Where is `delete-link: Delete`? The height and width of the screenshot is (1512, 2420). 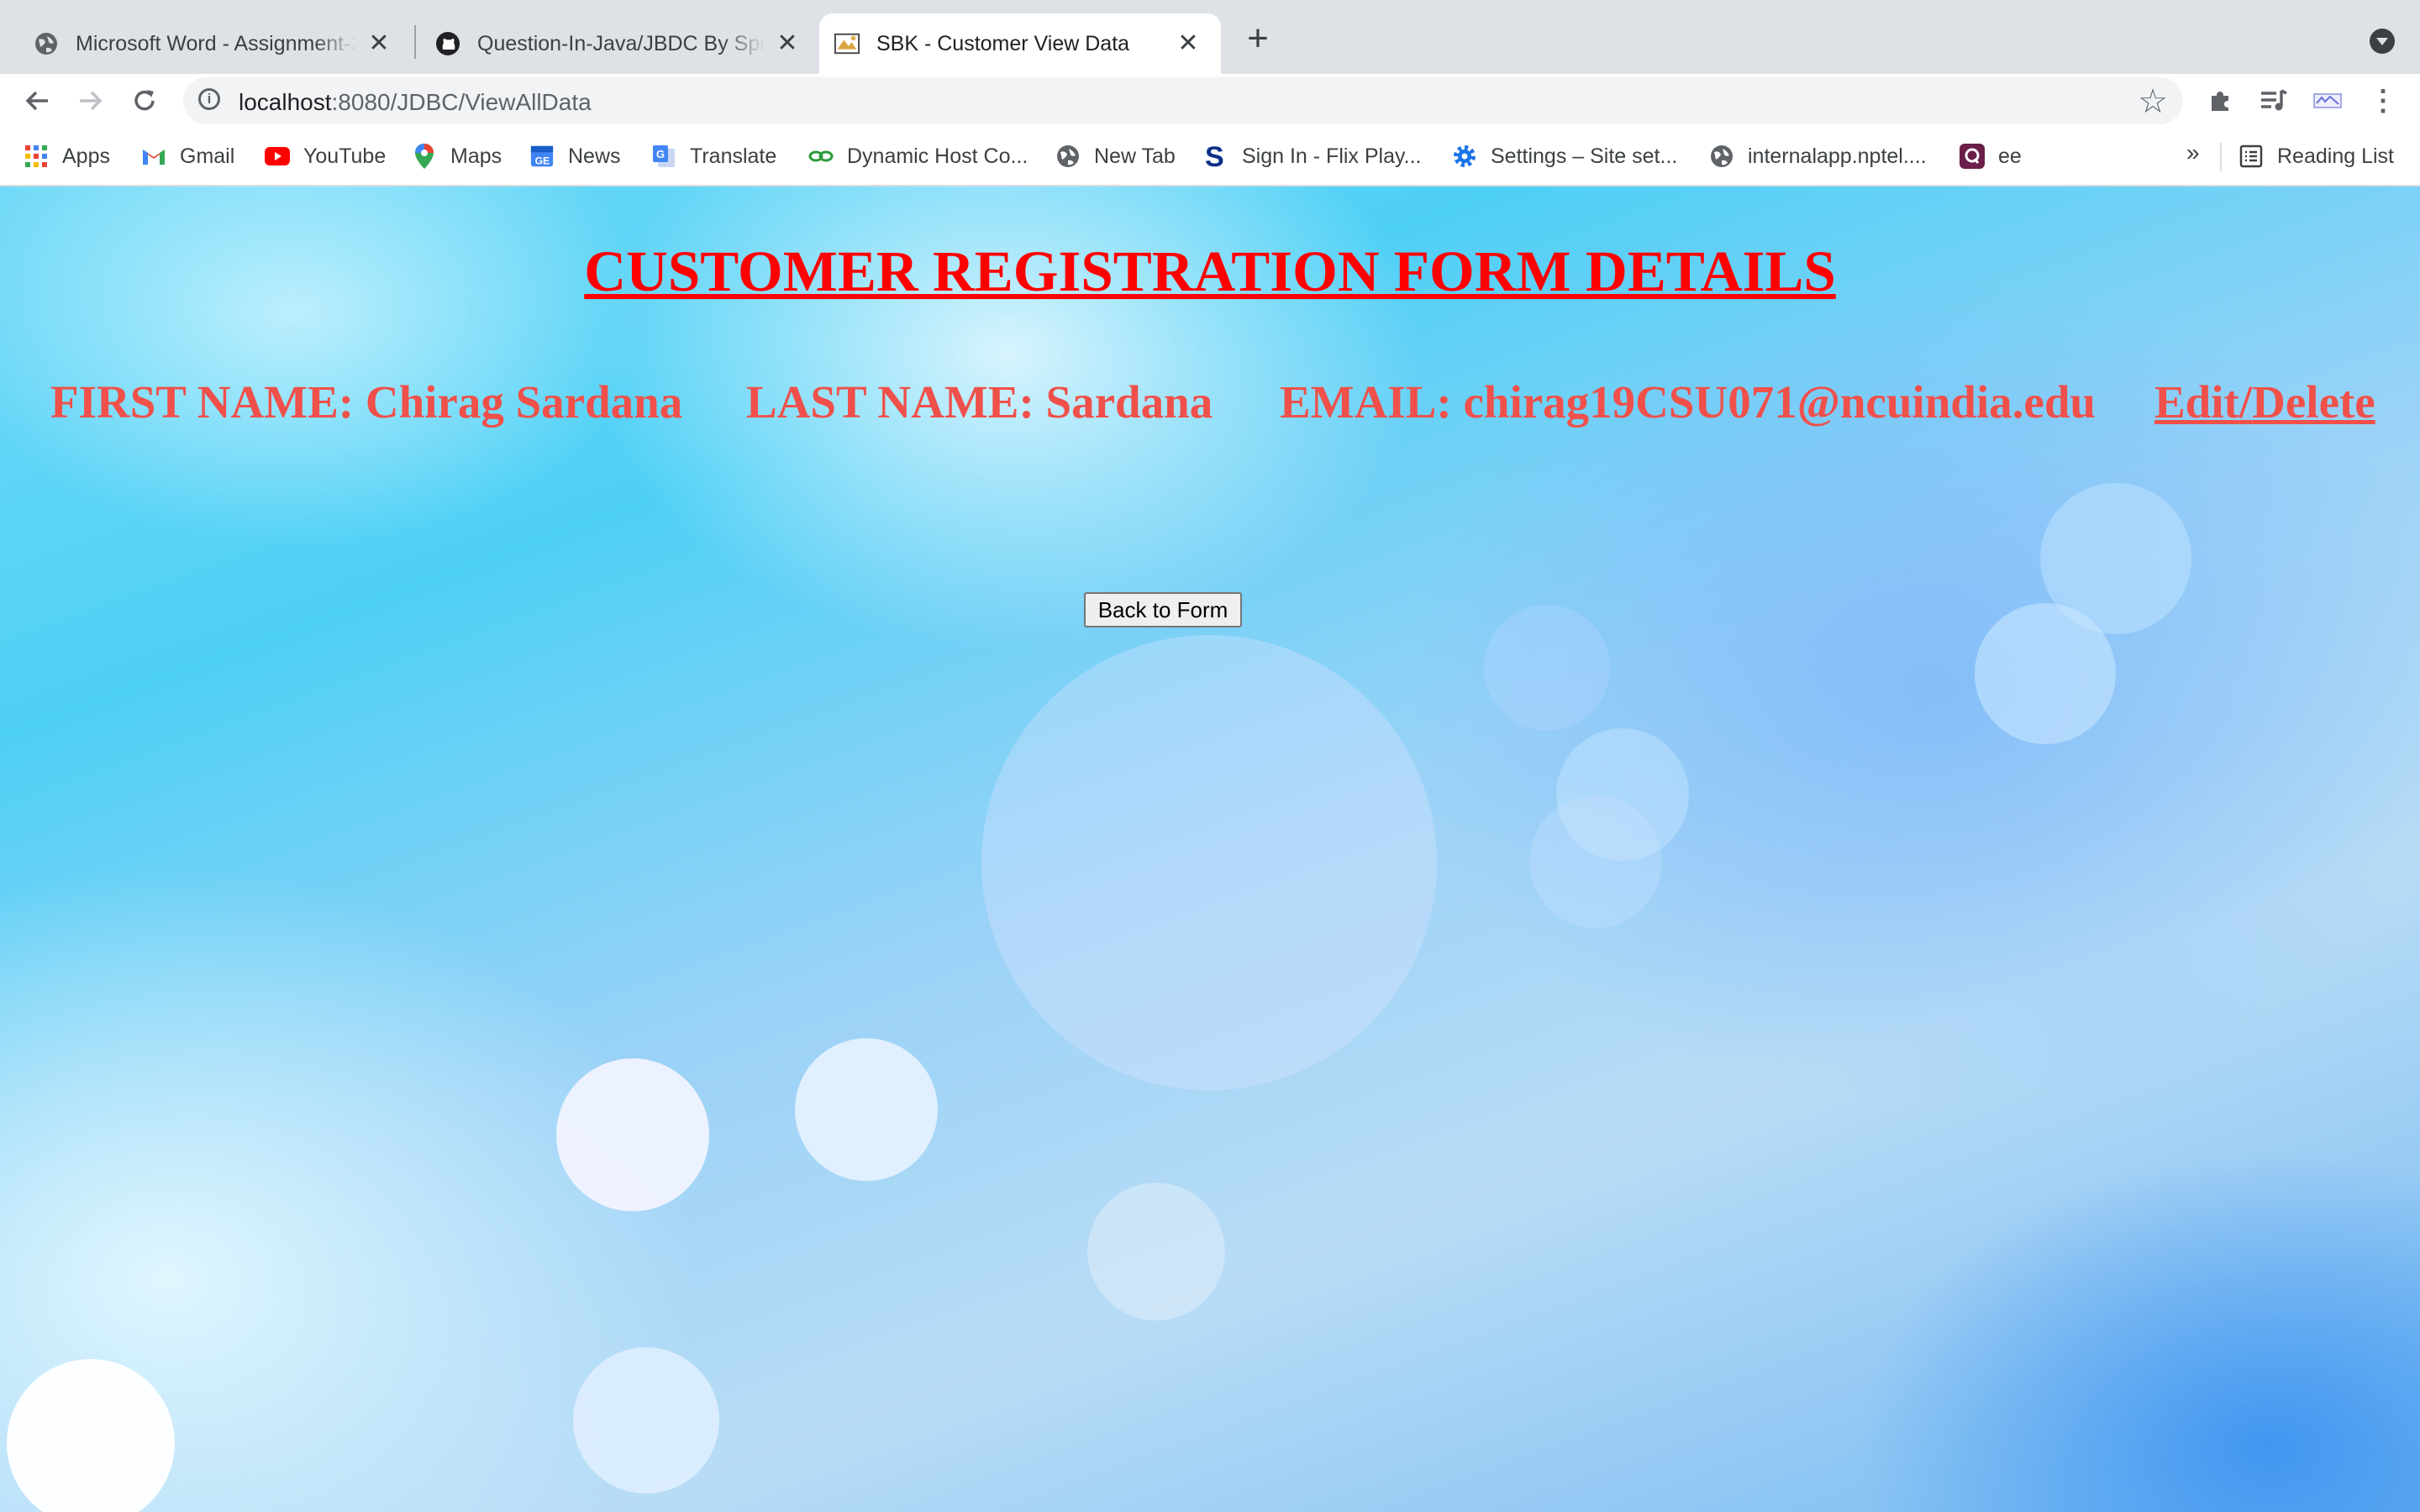 delete-link: Delete is located at coordinates (2313, 402).